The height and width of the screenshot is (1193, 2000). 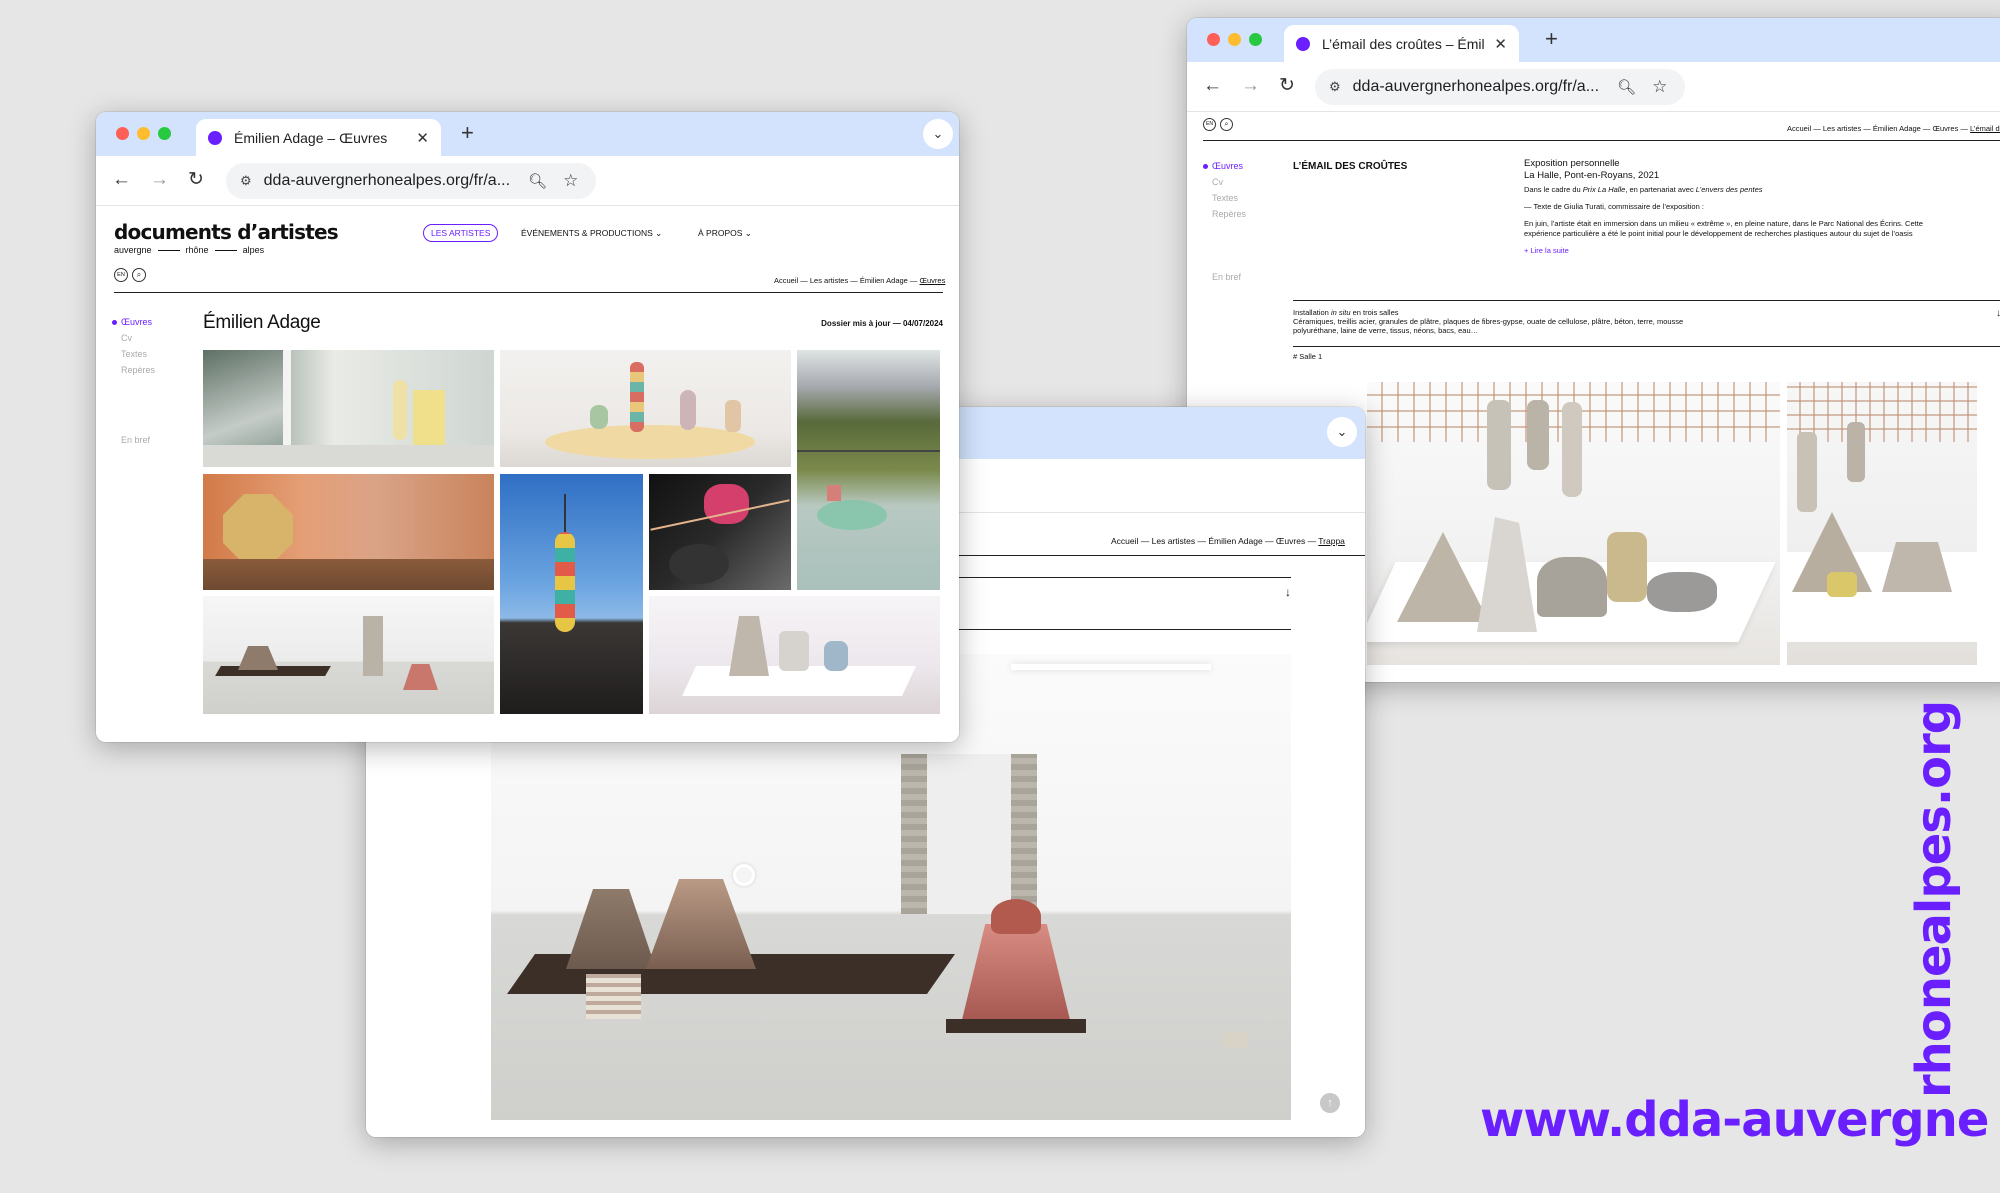 I want to click on tab-title: Émilien Adage – Œuvres, so click(x=311, y=137).